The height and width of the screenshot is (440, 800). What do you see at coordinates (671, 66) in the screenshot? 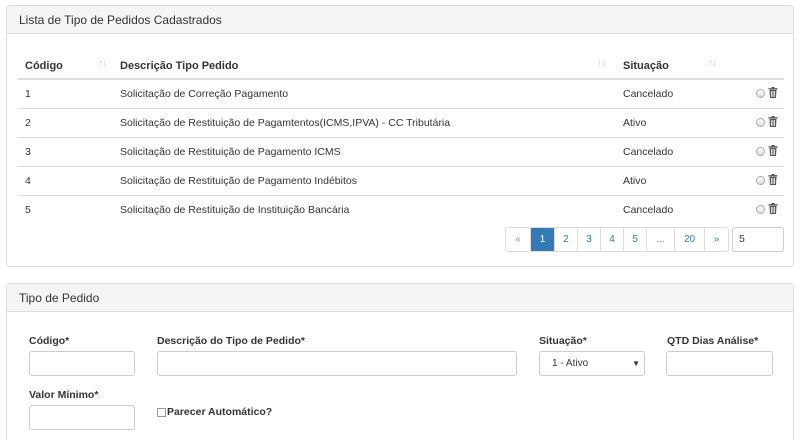
I see `column-header-status: Situação ↑↓` at bounding box center [671, 66].